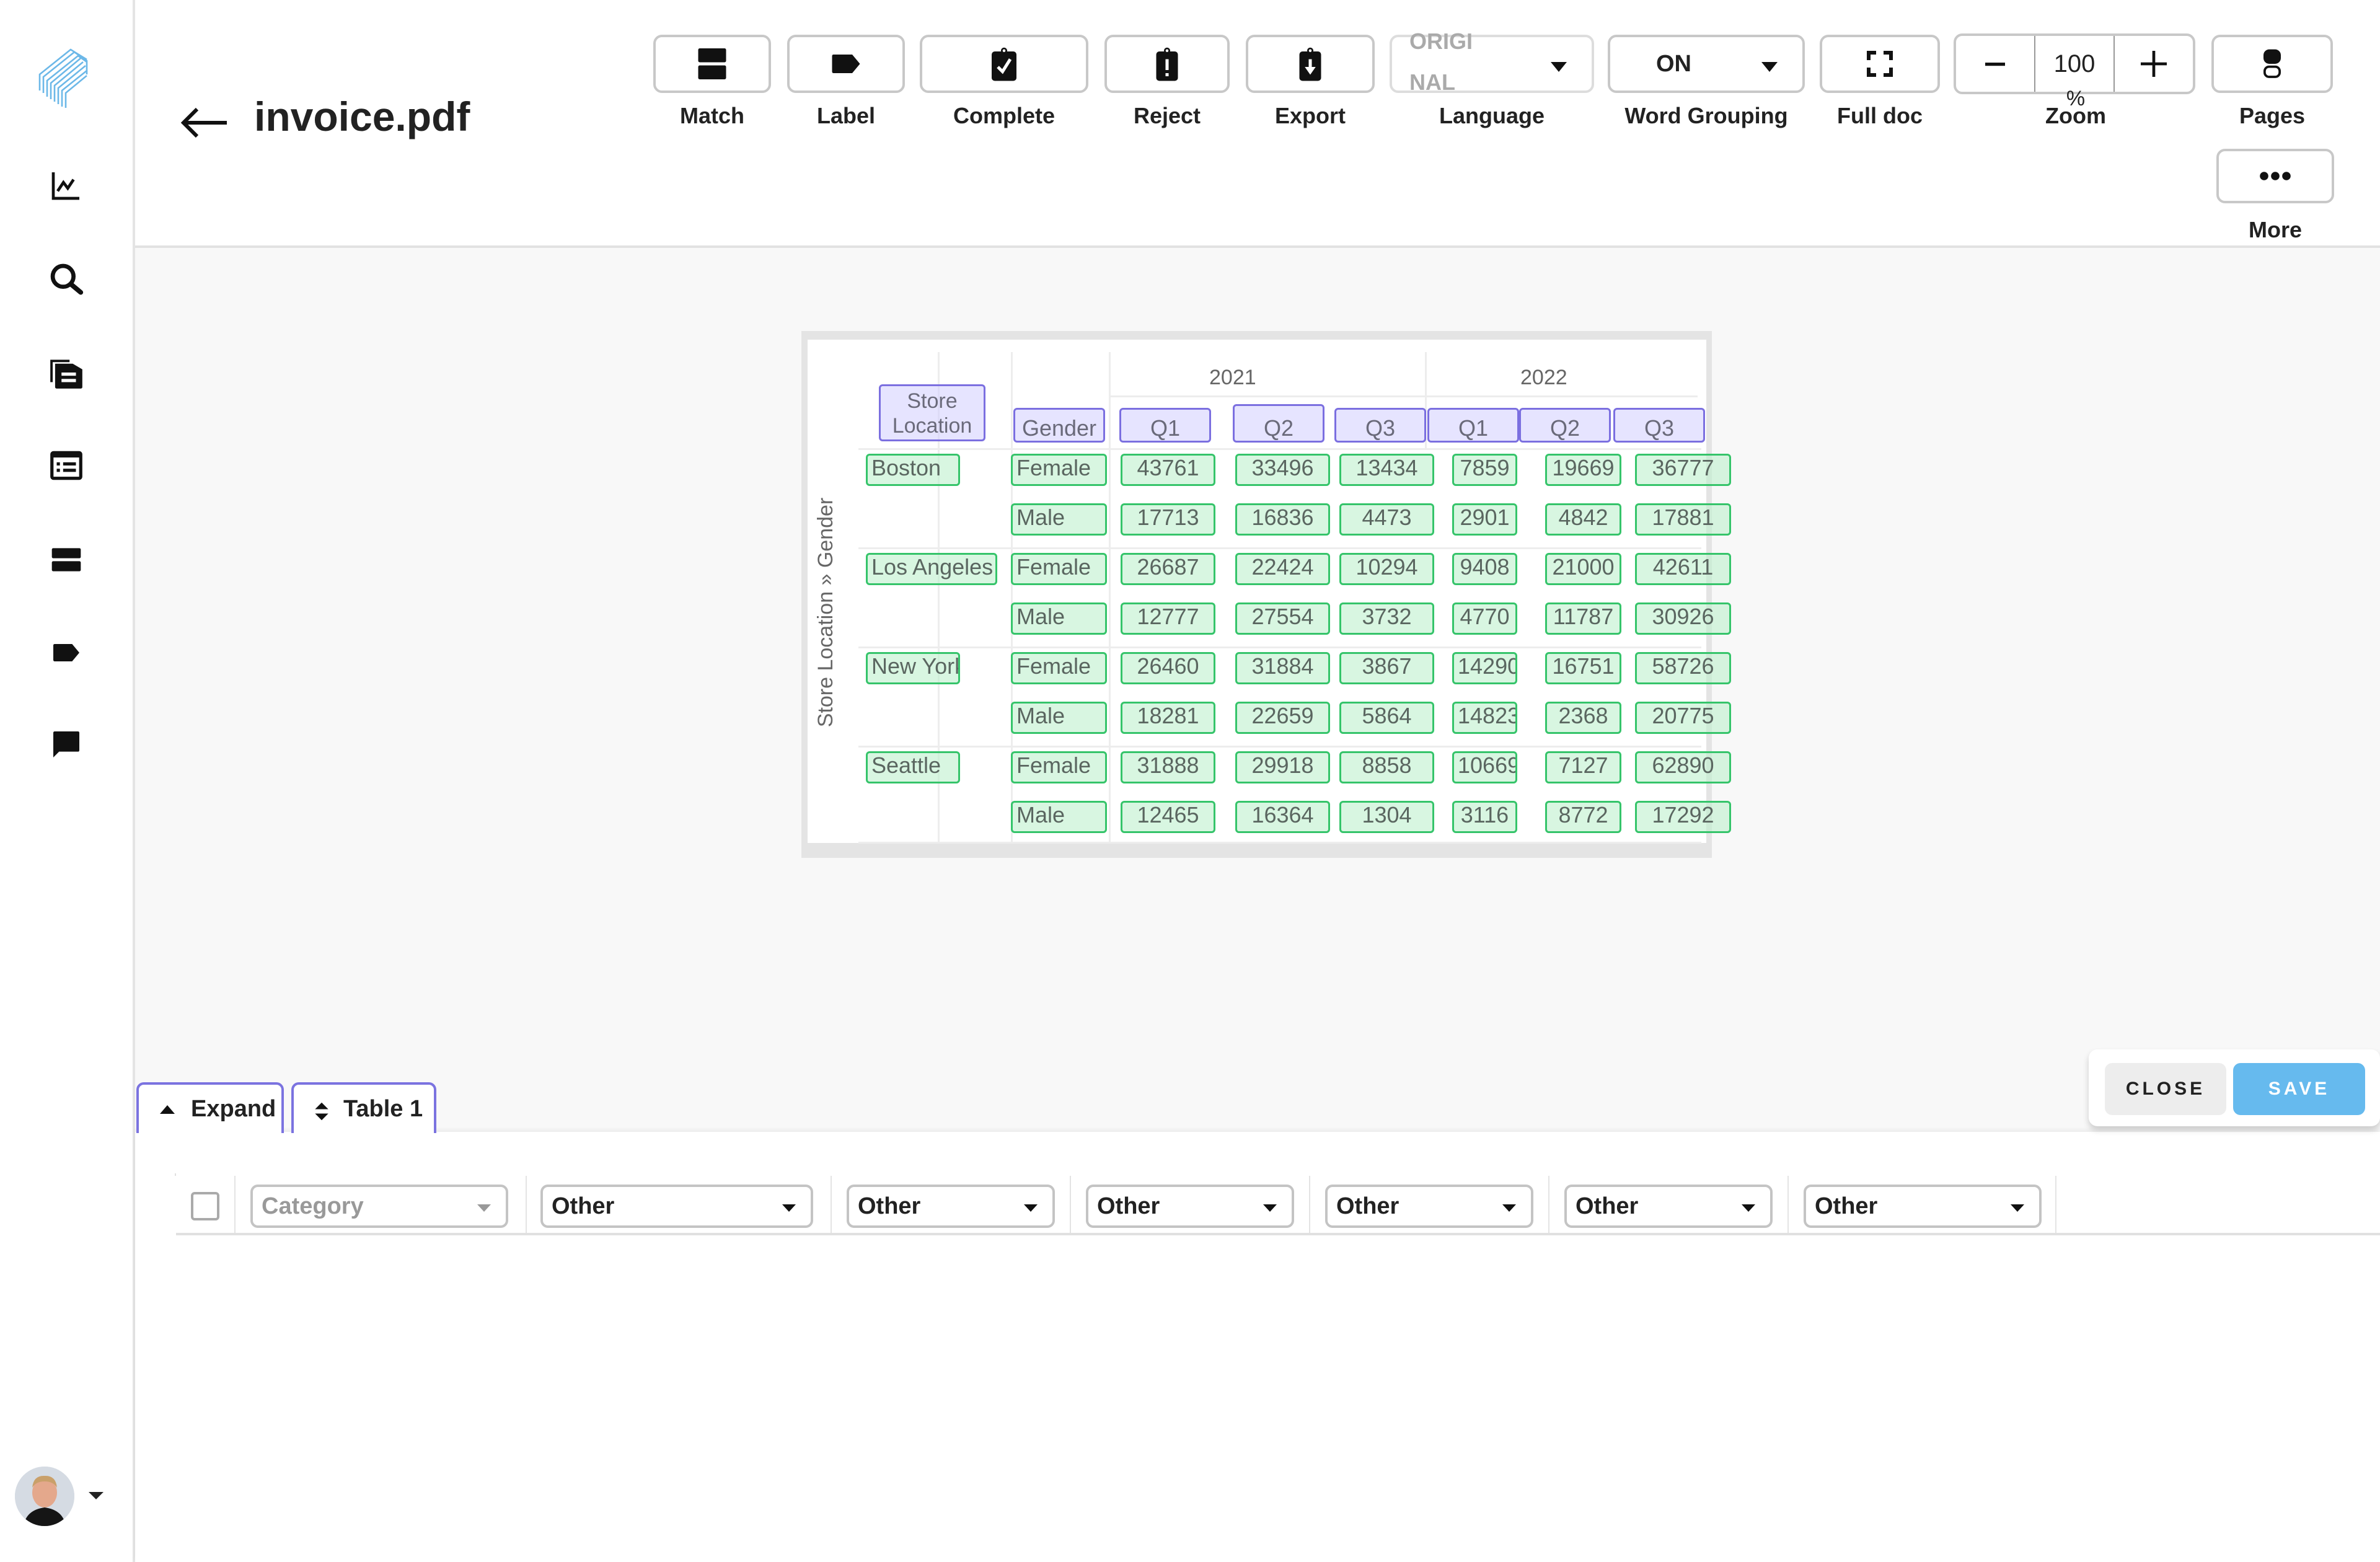  I want to click on sidebar-item-analytics, so click(66, 186).